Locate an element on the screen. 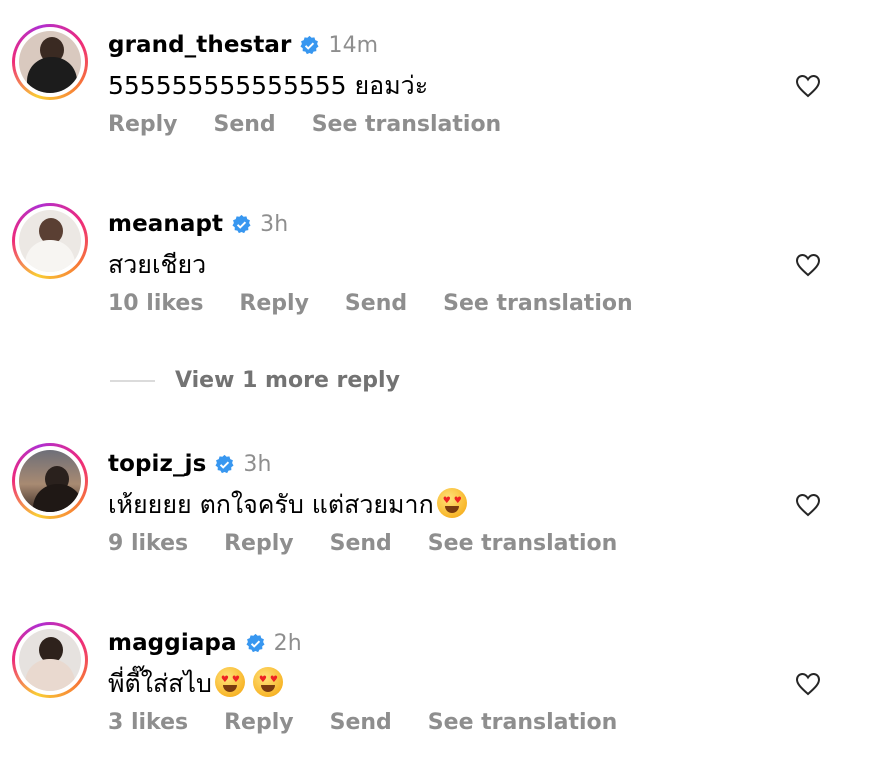 This screenshot has height=775, width=870. comment-text-line: เห้ยยยย ตกใจครับ แต่สวยมาก ♥ ♥ is located at coordinates (287, 505).